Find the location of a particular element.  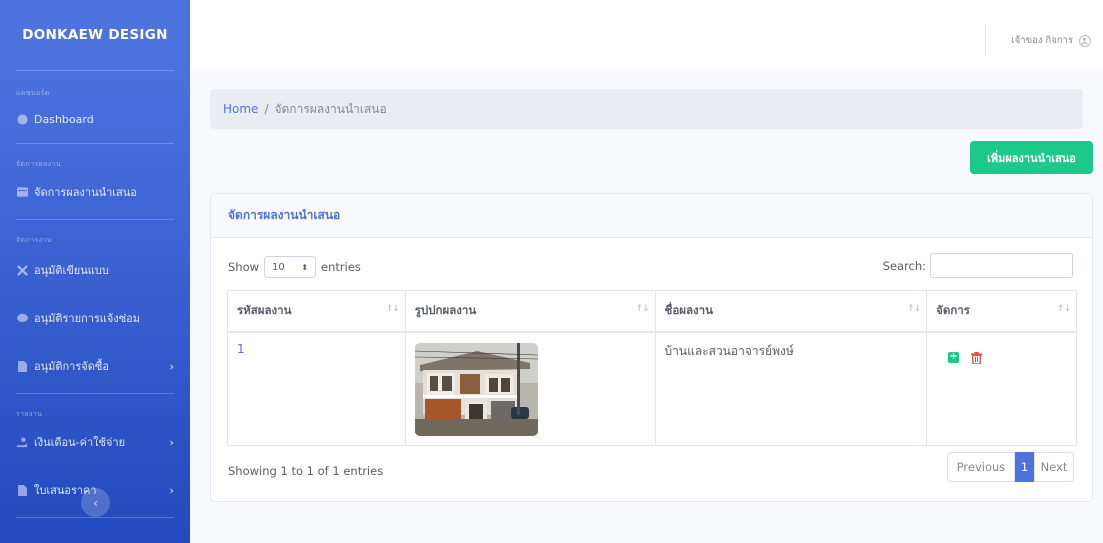

pagination-page-1: 1 is located at coordinates (1024, 467).